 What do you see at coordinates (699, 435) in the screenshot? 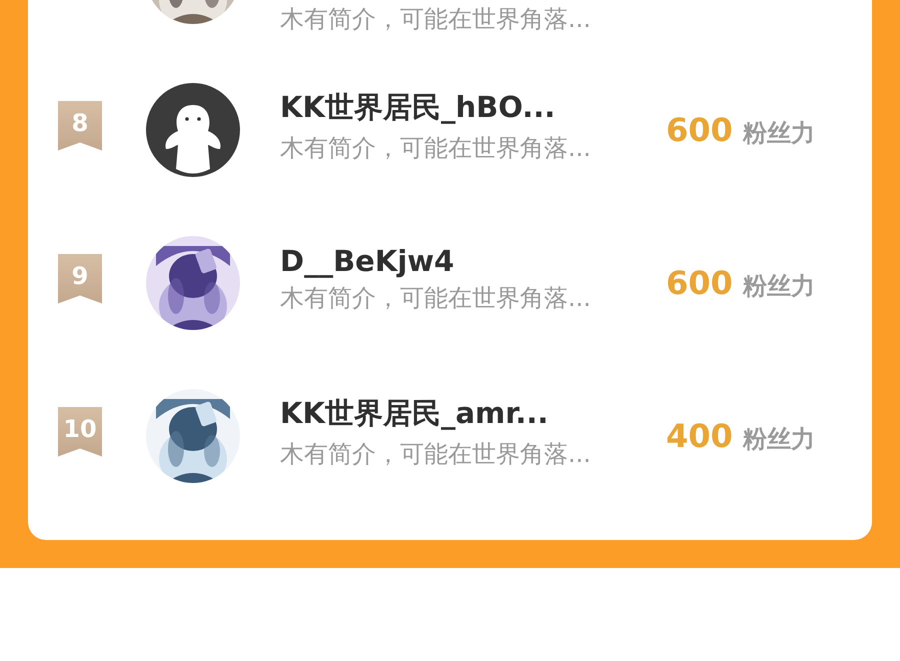
I see `fan-score: 400` at bounding box center [699, 435].